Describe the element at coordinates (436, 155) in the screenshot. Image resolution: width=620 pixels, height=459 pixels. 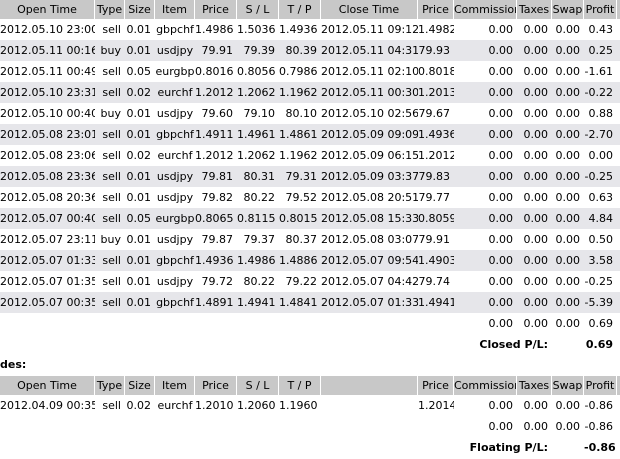
I see `cell-close-price: 1.2012` at that location.